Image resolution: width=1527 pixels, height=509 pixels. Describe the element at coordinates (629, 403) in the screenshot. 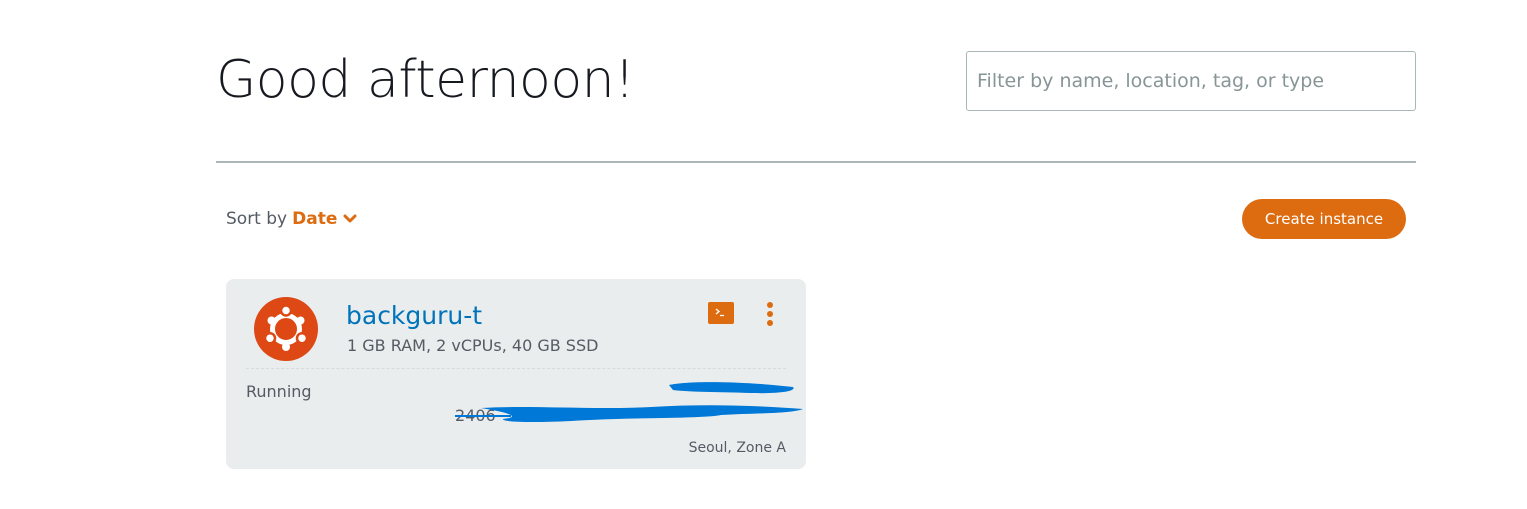

I see `redacted-ip-address: 2406` at that location.